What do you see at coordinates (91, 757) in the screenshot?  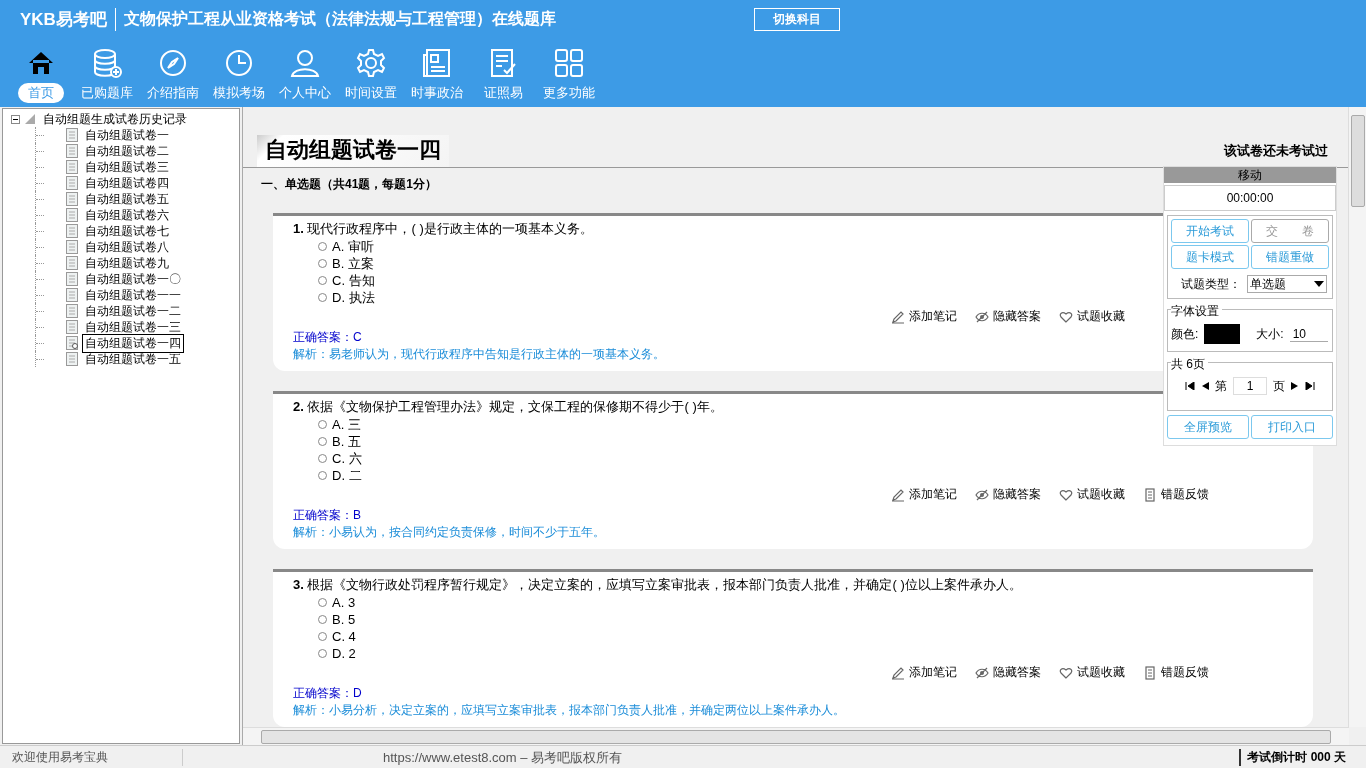 I see `welcome-text: 欢迎使用易考宝典` at bounding box center [91, 757].